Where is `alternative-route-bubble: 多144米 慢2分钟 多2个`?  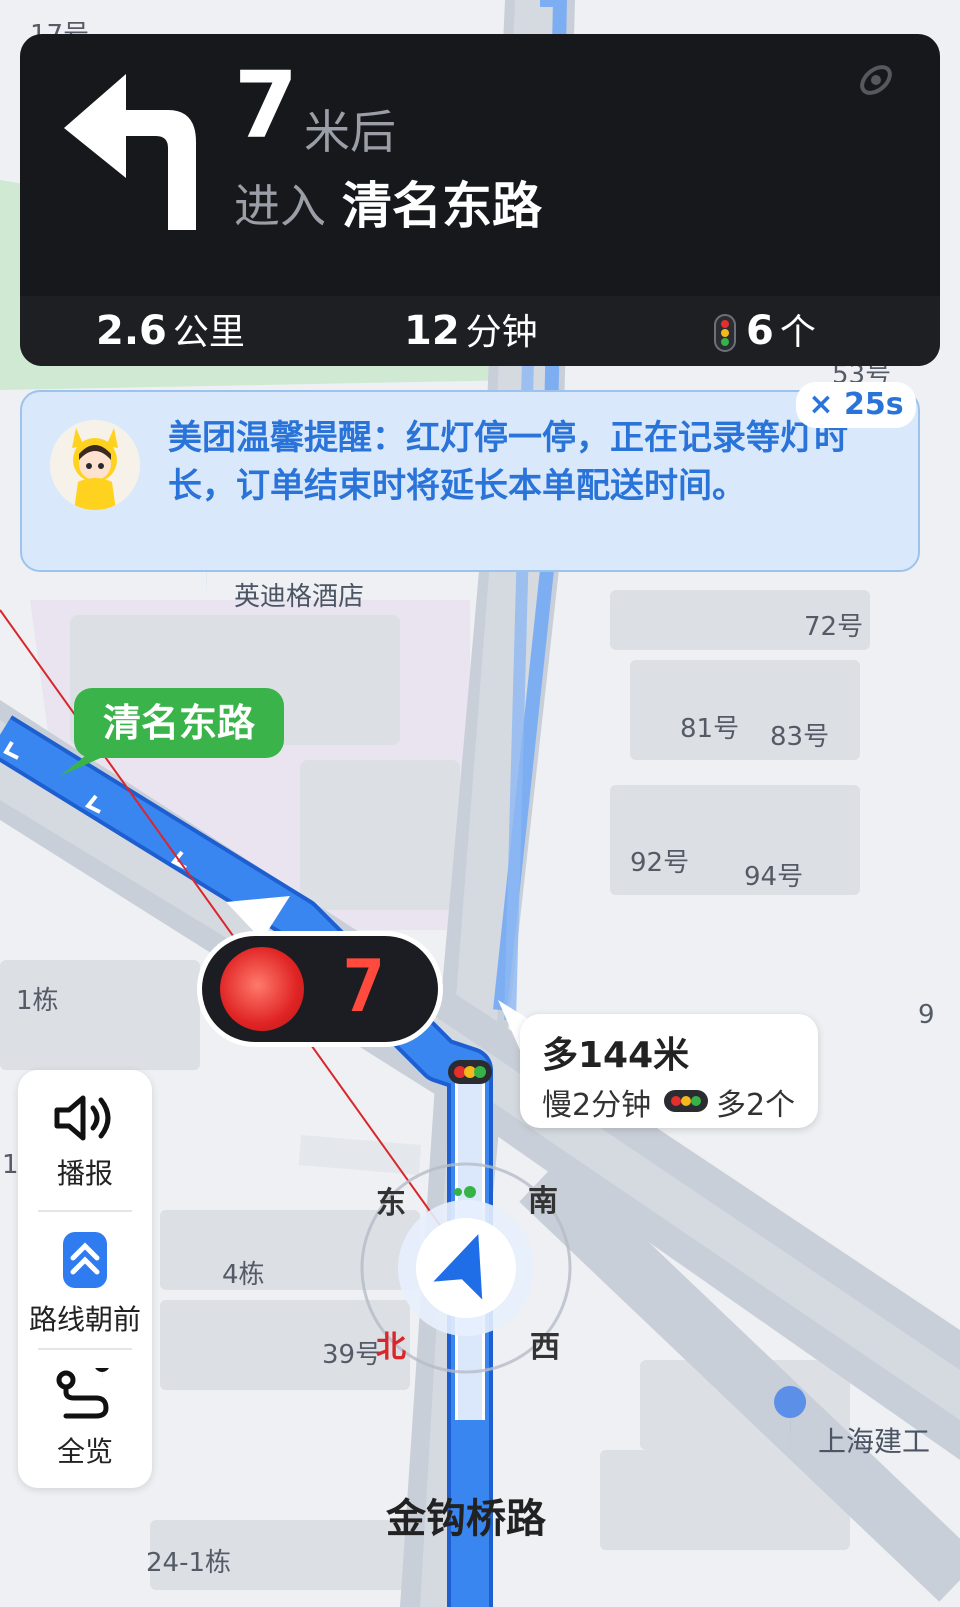 alternative-route-bubble: 多144米 慢2分钟 多2个 is located at coordinates (669, 1071).